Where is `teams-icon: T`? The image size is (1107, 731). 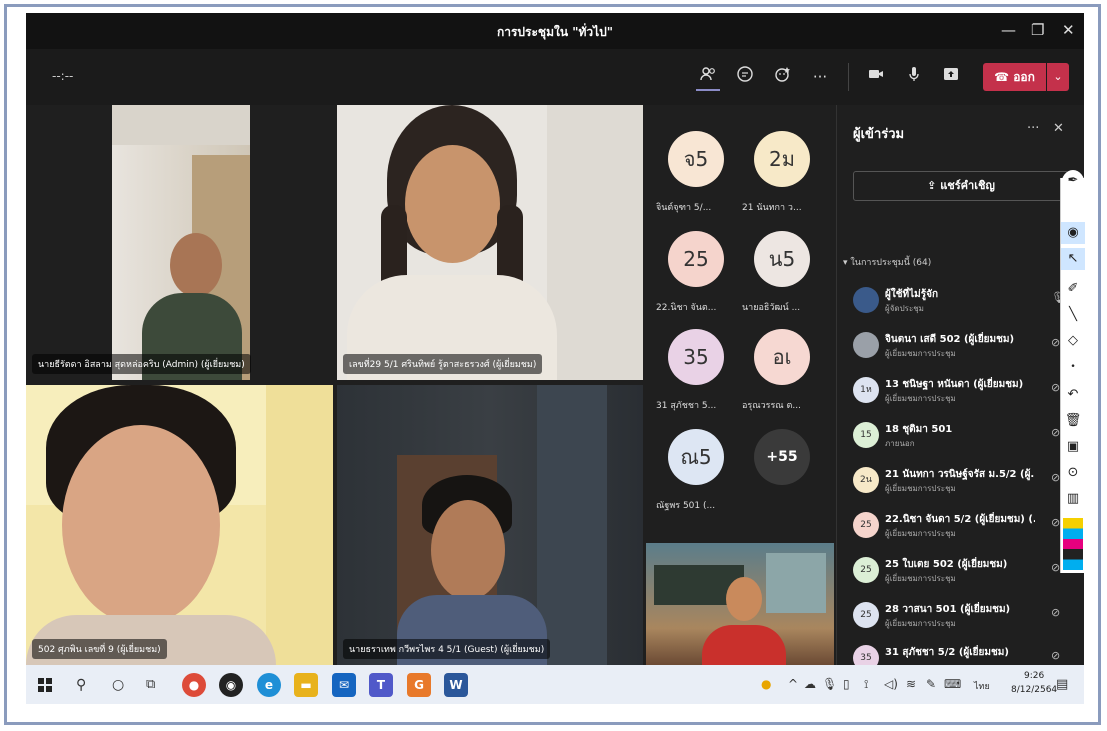
teams-icon: T is located at coordinates (381, 685).